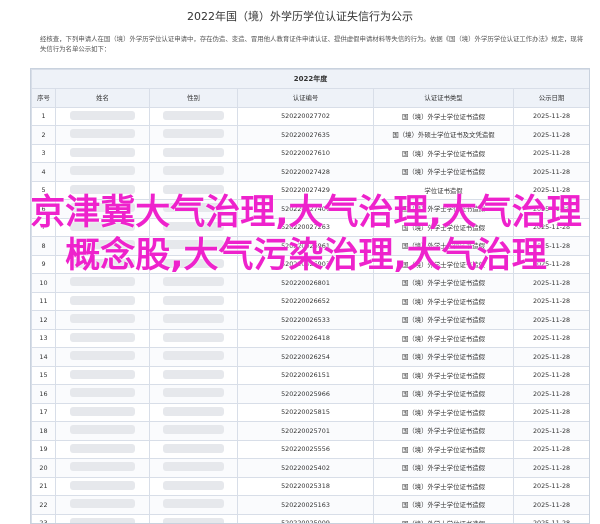 The height and width of the screenshot is (524, 600). Describe the element at coordinates (305, 246) in the screenshot. I see `cert-number-cell: 520220026961` at that location.